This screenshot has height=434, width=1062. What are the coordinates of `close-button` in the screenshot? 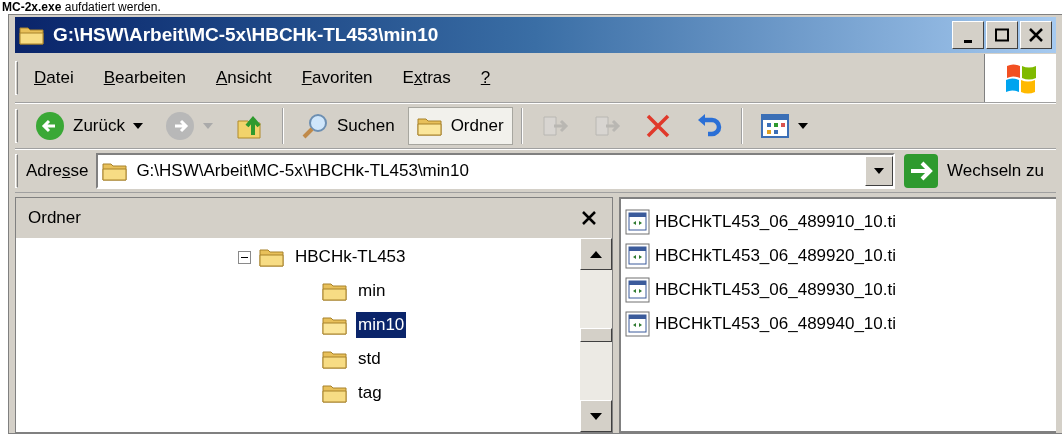 It's located at (1036, 35).